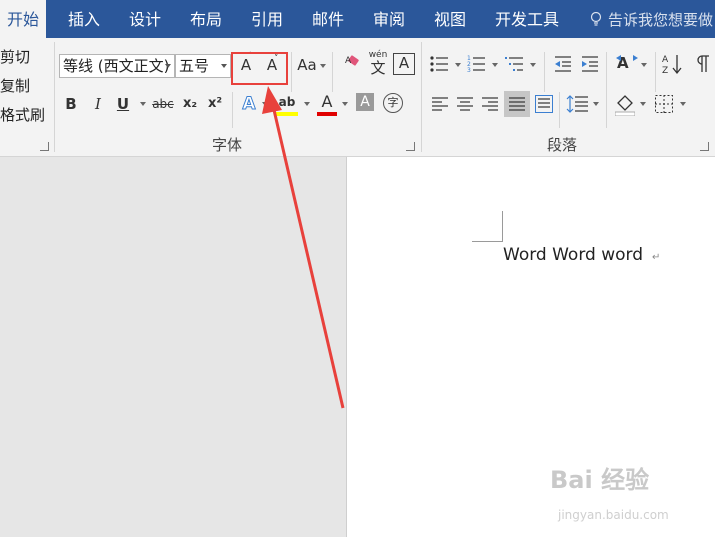 Image resolution: width=715 pixels, height=537 pixels. I want to click on italic-button: I, so click(98, 104).